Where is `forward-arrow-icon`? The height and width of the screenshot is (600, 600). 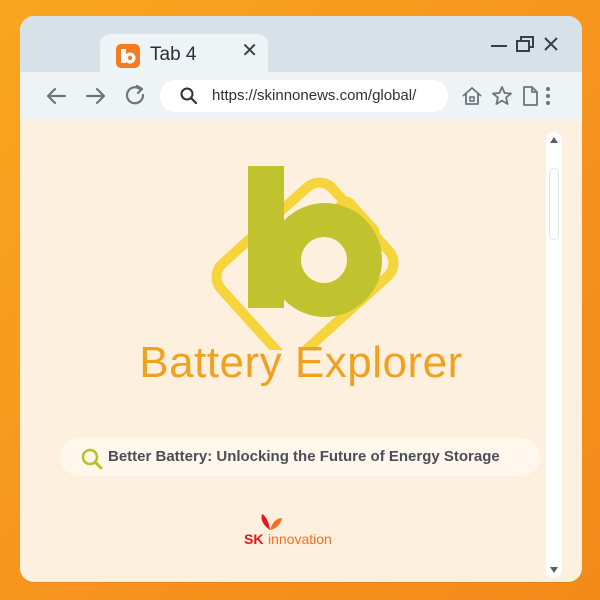 forward-arrow-icon is located at coordinates (96, 96).